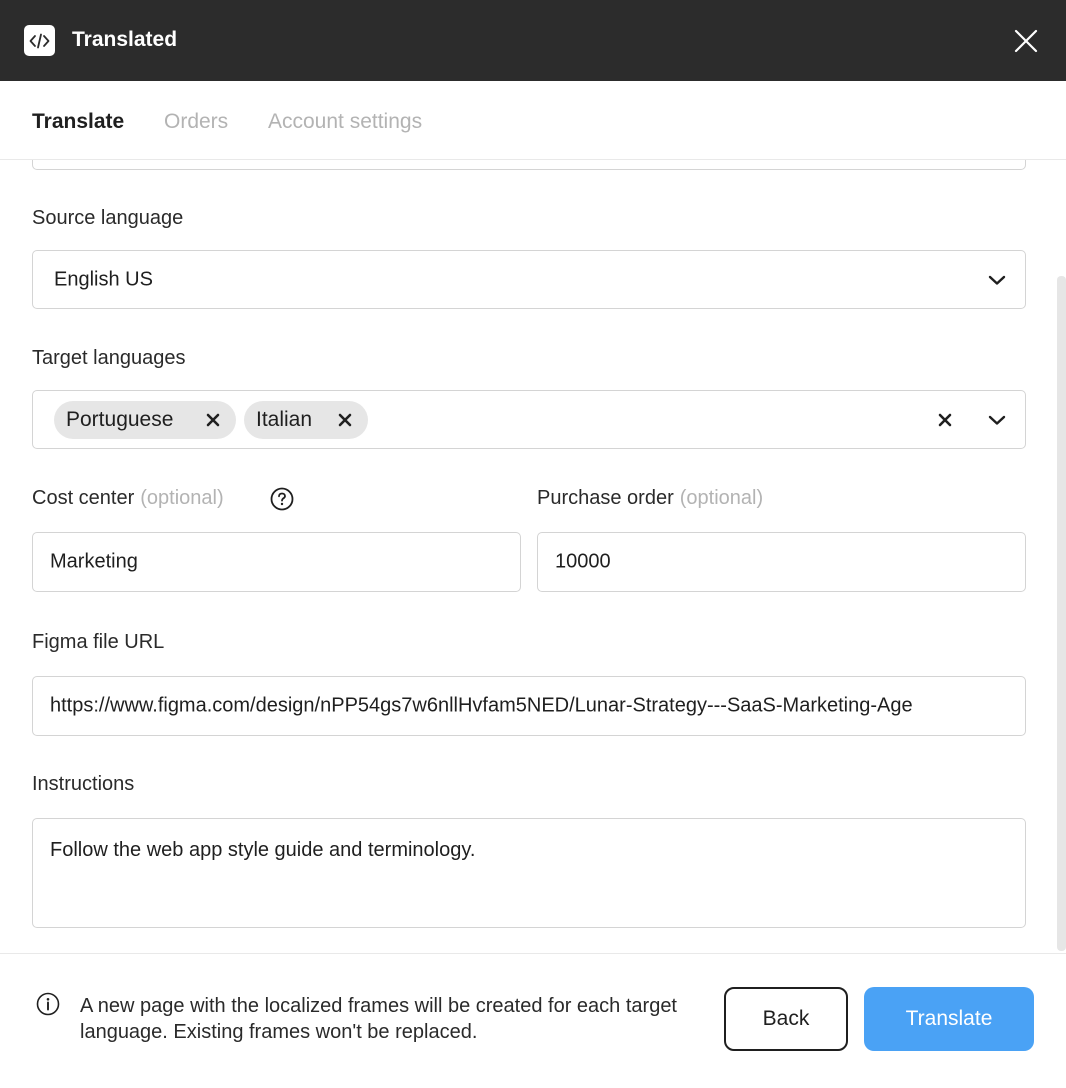 The height and width of the screenshot is (1088, 1066). Describe the element at coordinates (108, 218) in the screenshot. I see `source-language-label: Source language` at that location.